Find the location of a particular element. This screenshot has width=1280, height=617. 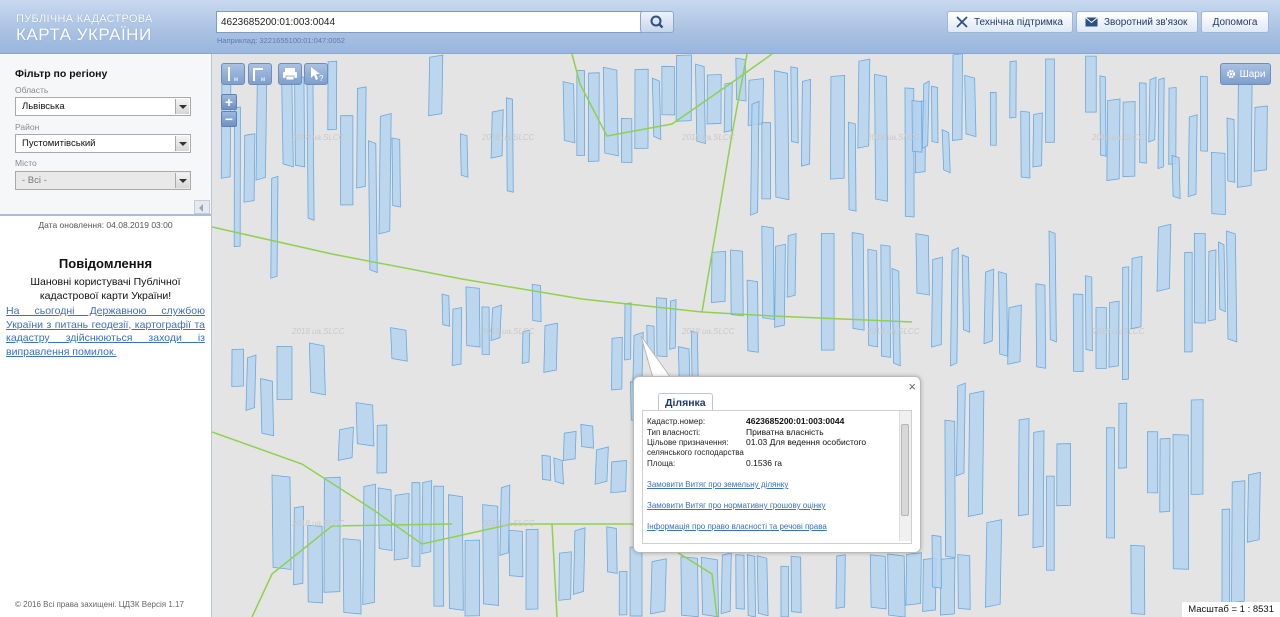

measure-distance-button: м is located at coordinates (233, 74).